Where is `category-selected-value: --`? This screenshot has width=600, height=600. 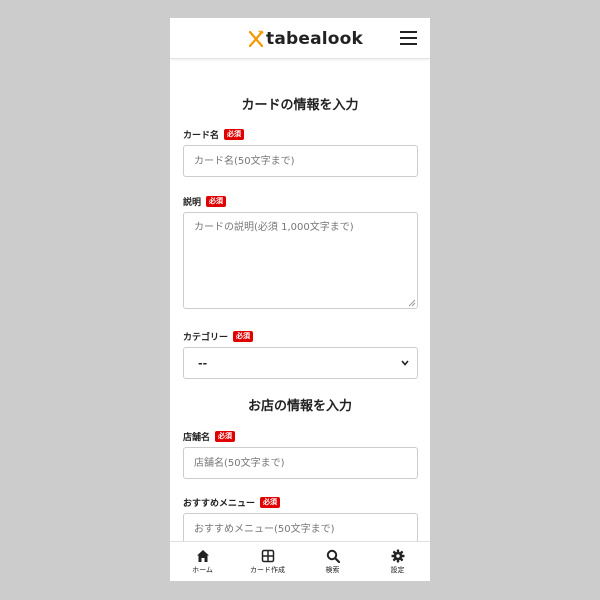
category-selected-value: -- is located at coordinates (203, 363).